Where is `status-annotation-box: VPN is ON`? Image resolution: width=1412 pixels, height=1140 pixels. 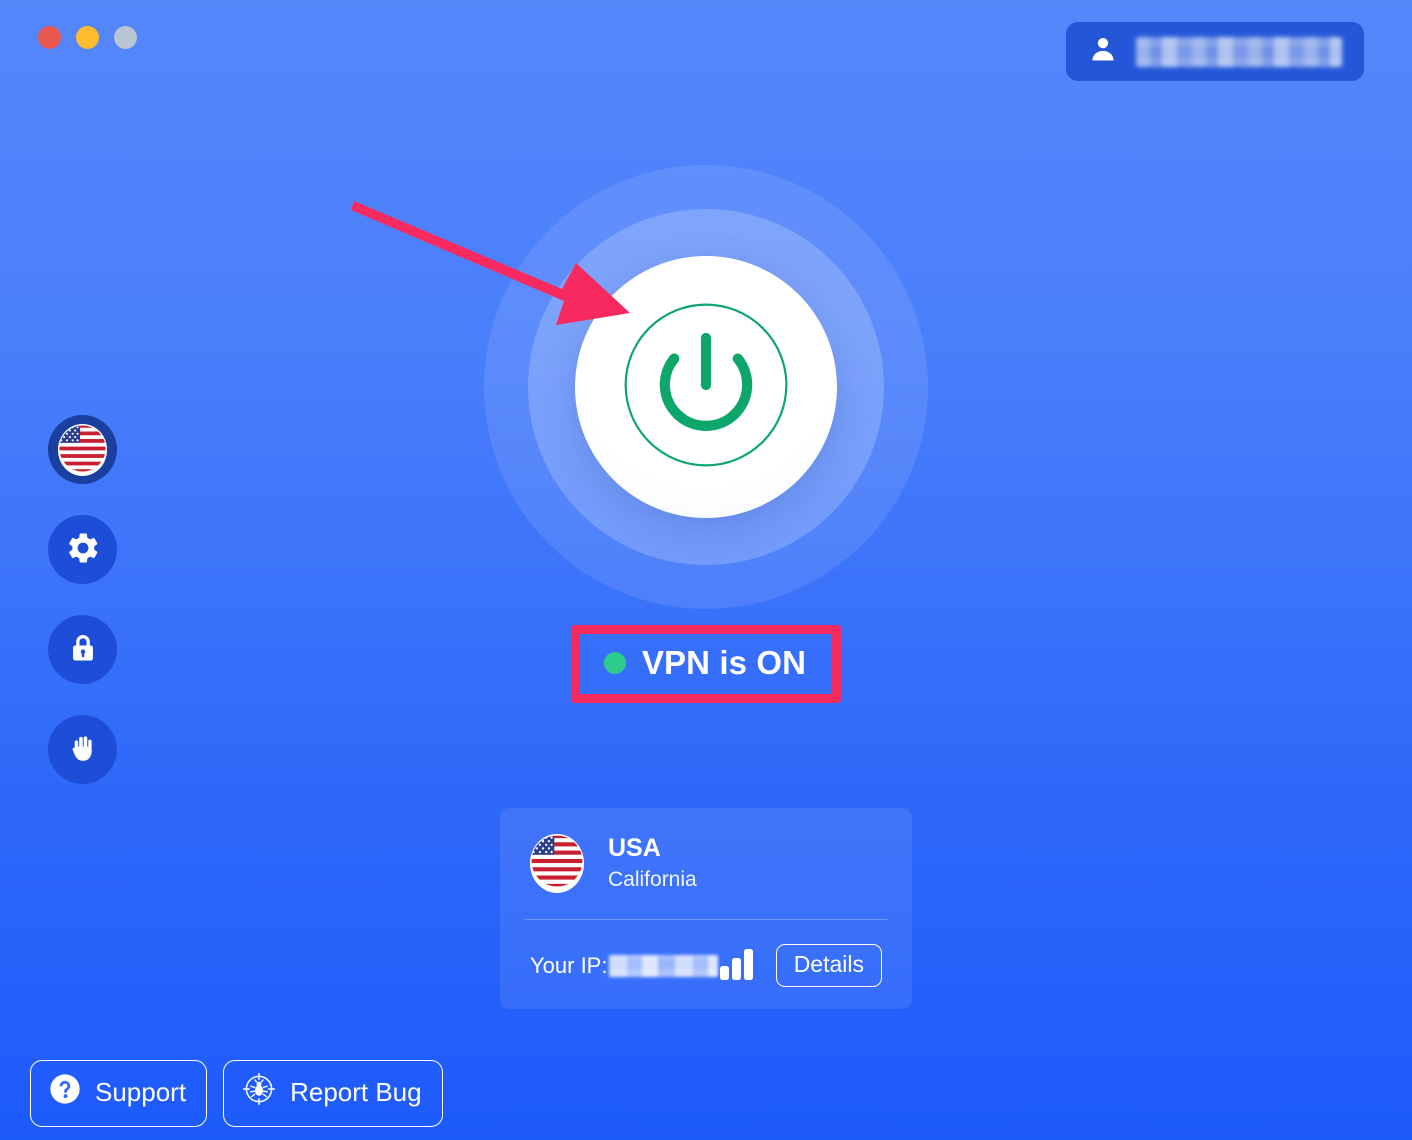 status-annotation-box: VPN is ON is located at coordinates (706, 664).